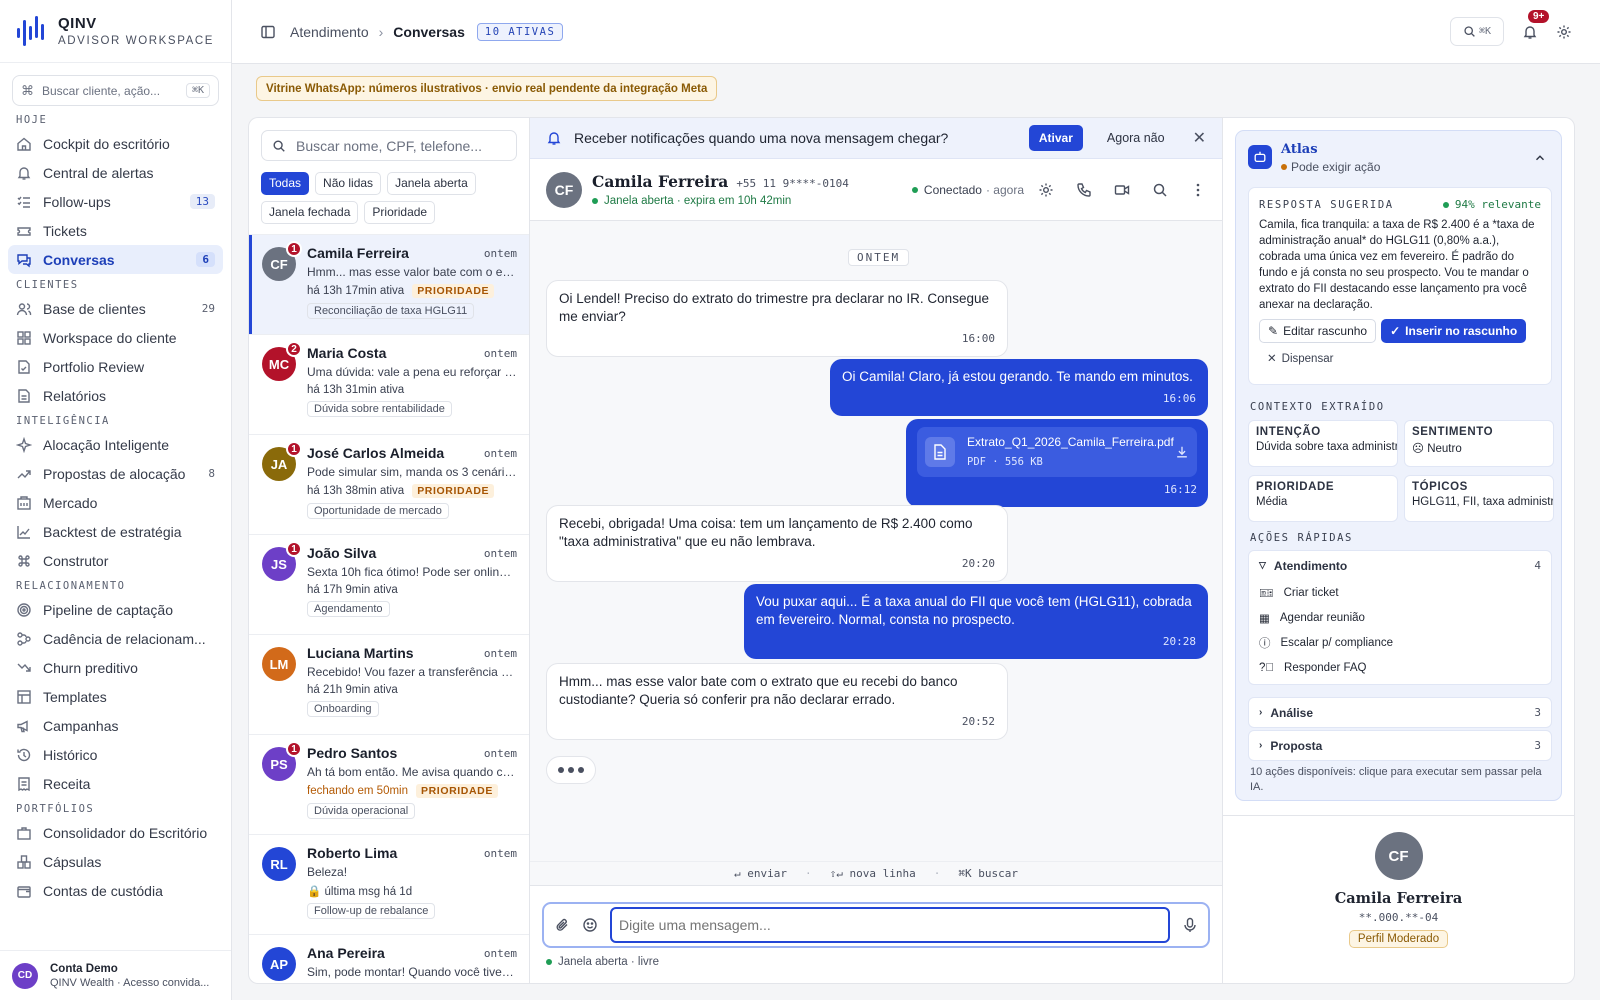 The image size is (1600, 1000). I want to click on sidebar-item-label: Relatórios, so click(75, 395).